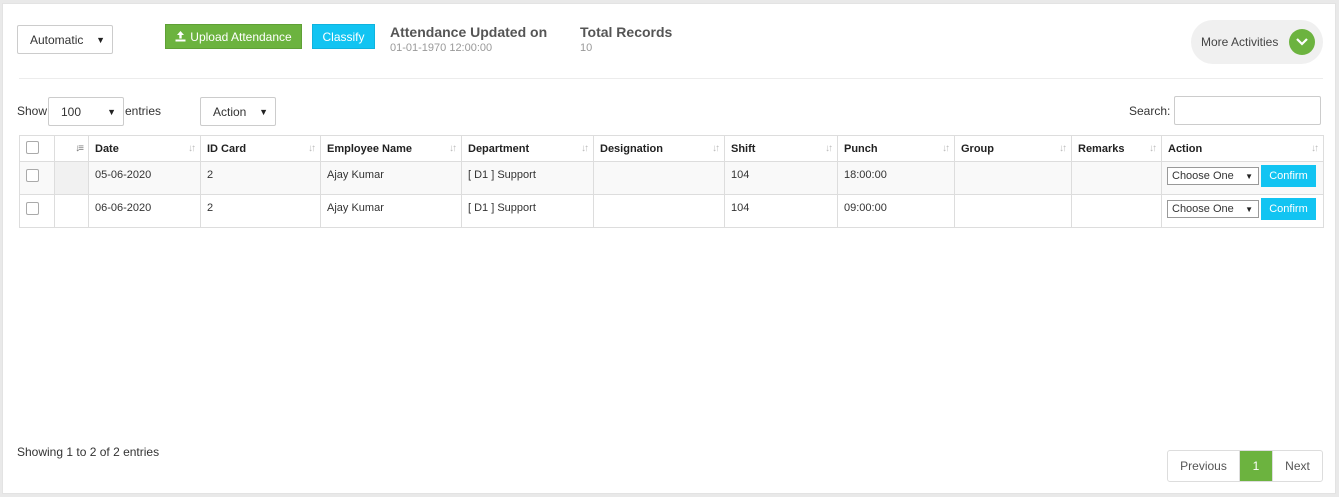  I want to click on divider, so click(671, 78).